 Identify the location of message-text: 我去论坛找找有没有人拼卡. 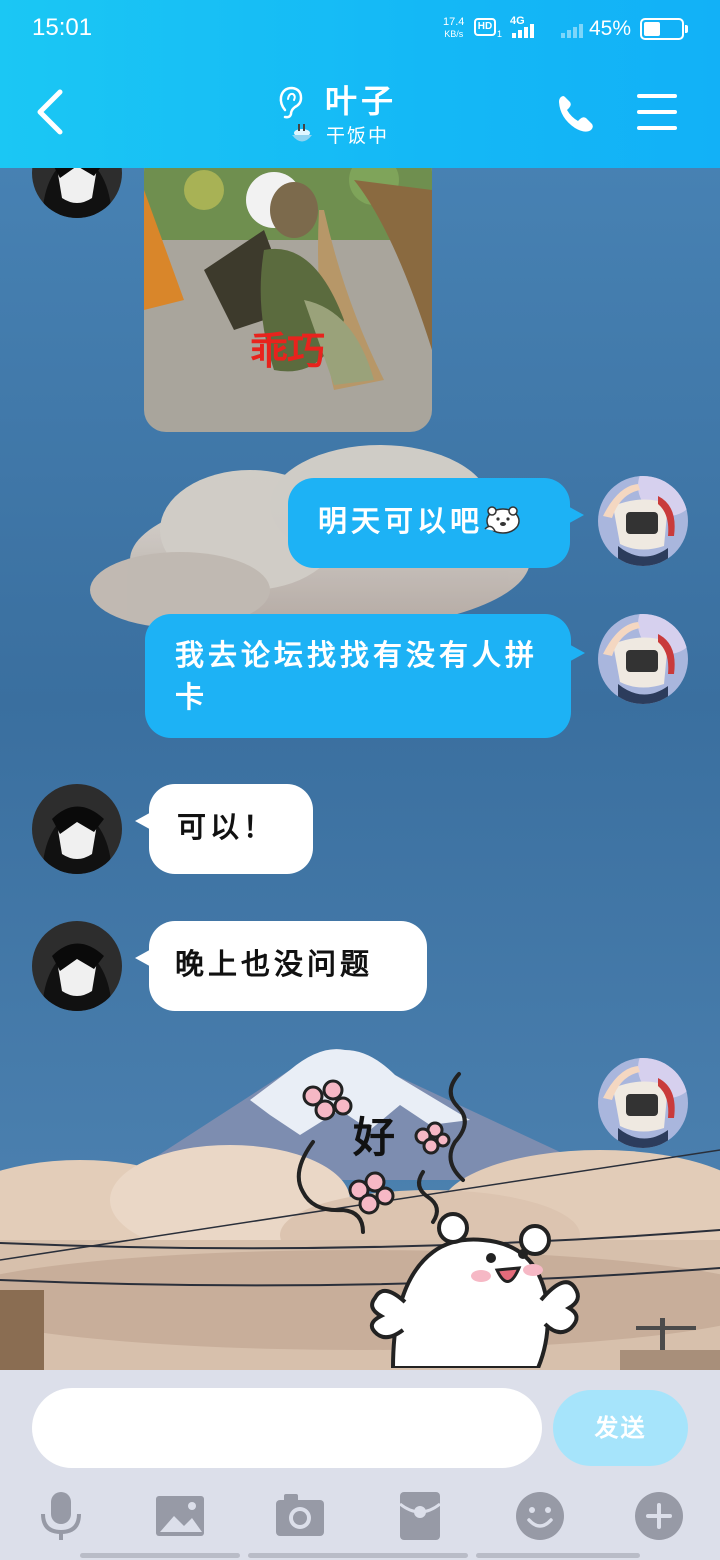
(357, 676).